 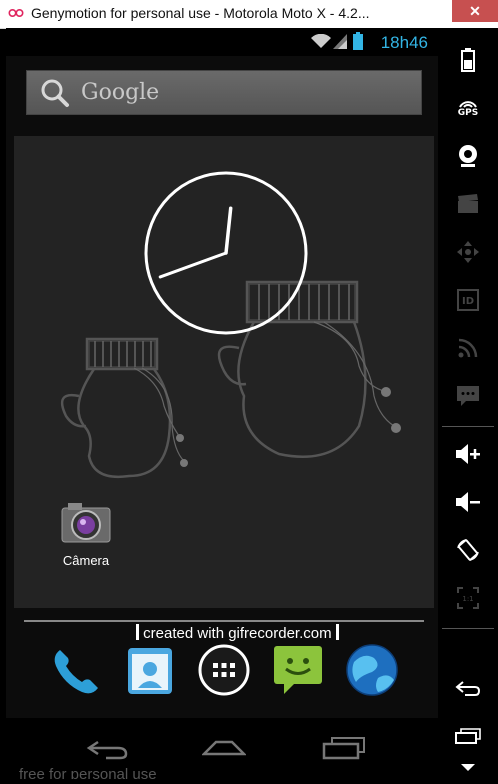 I want to click on volume-down-button, so click(x=468, y=502).